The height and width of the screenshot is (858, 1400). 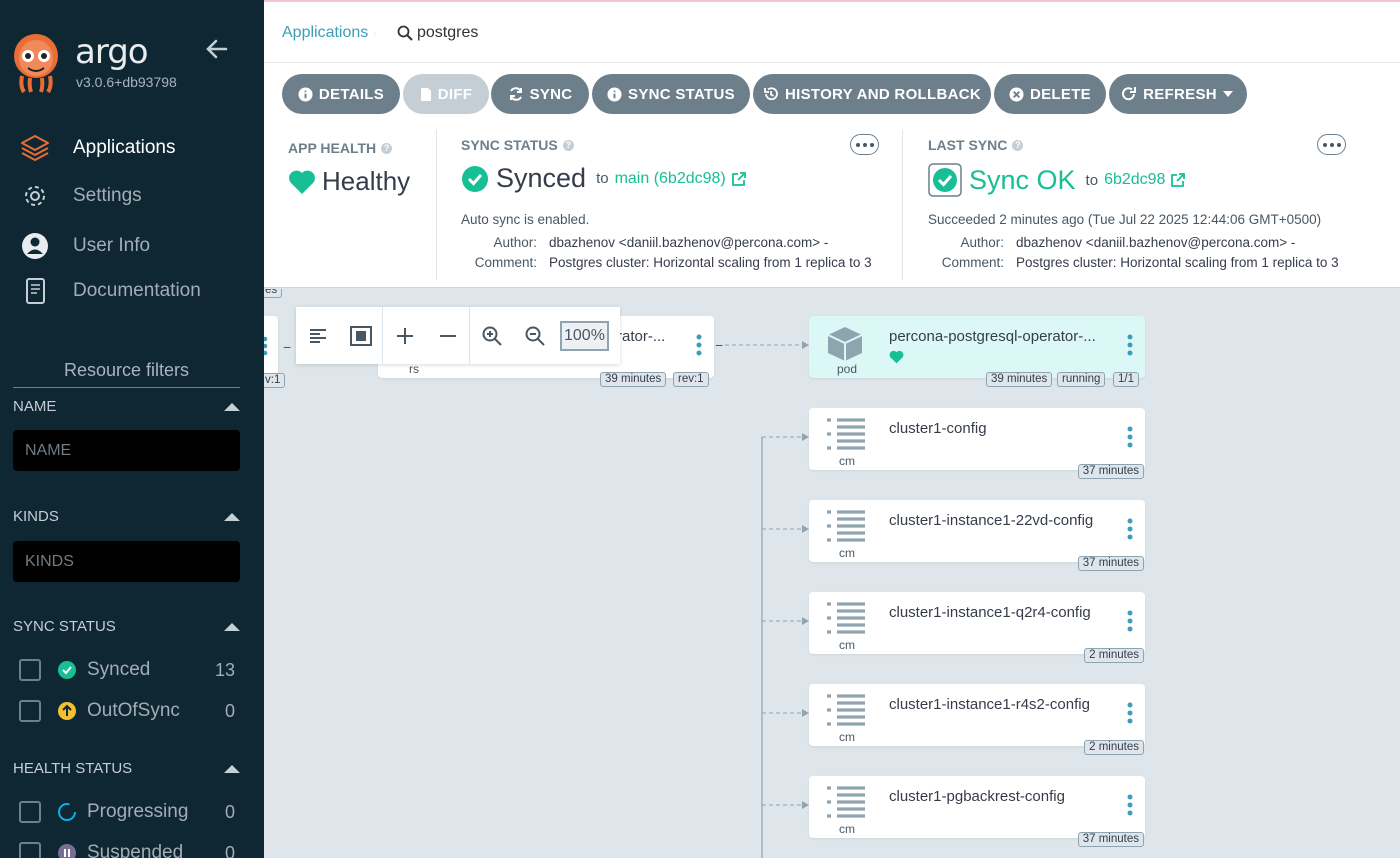 I want to click on configmap-node: cluster1-instance1-q2r4-config cm, so click(x=977, y=623).